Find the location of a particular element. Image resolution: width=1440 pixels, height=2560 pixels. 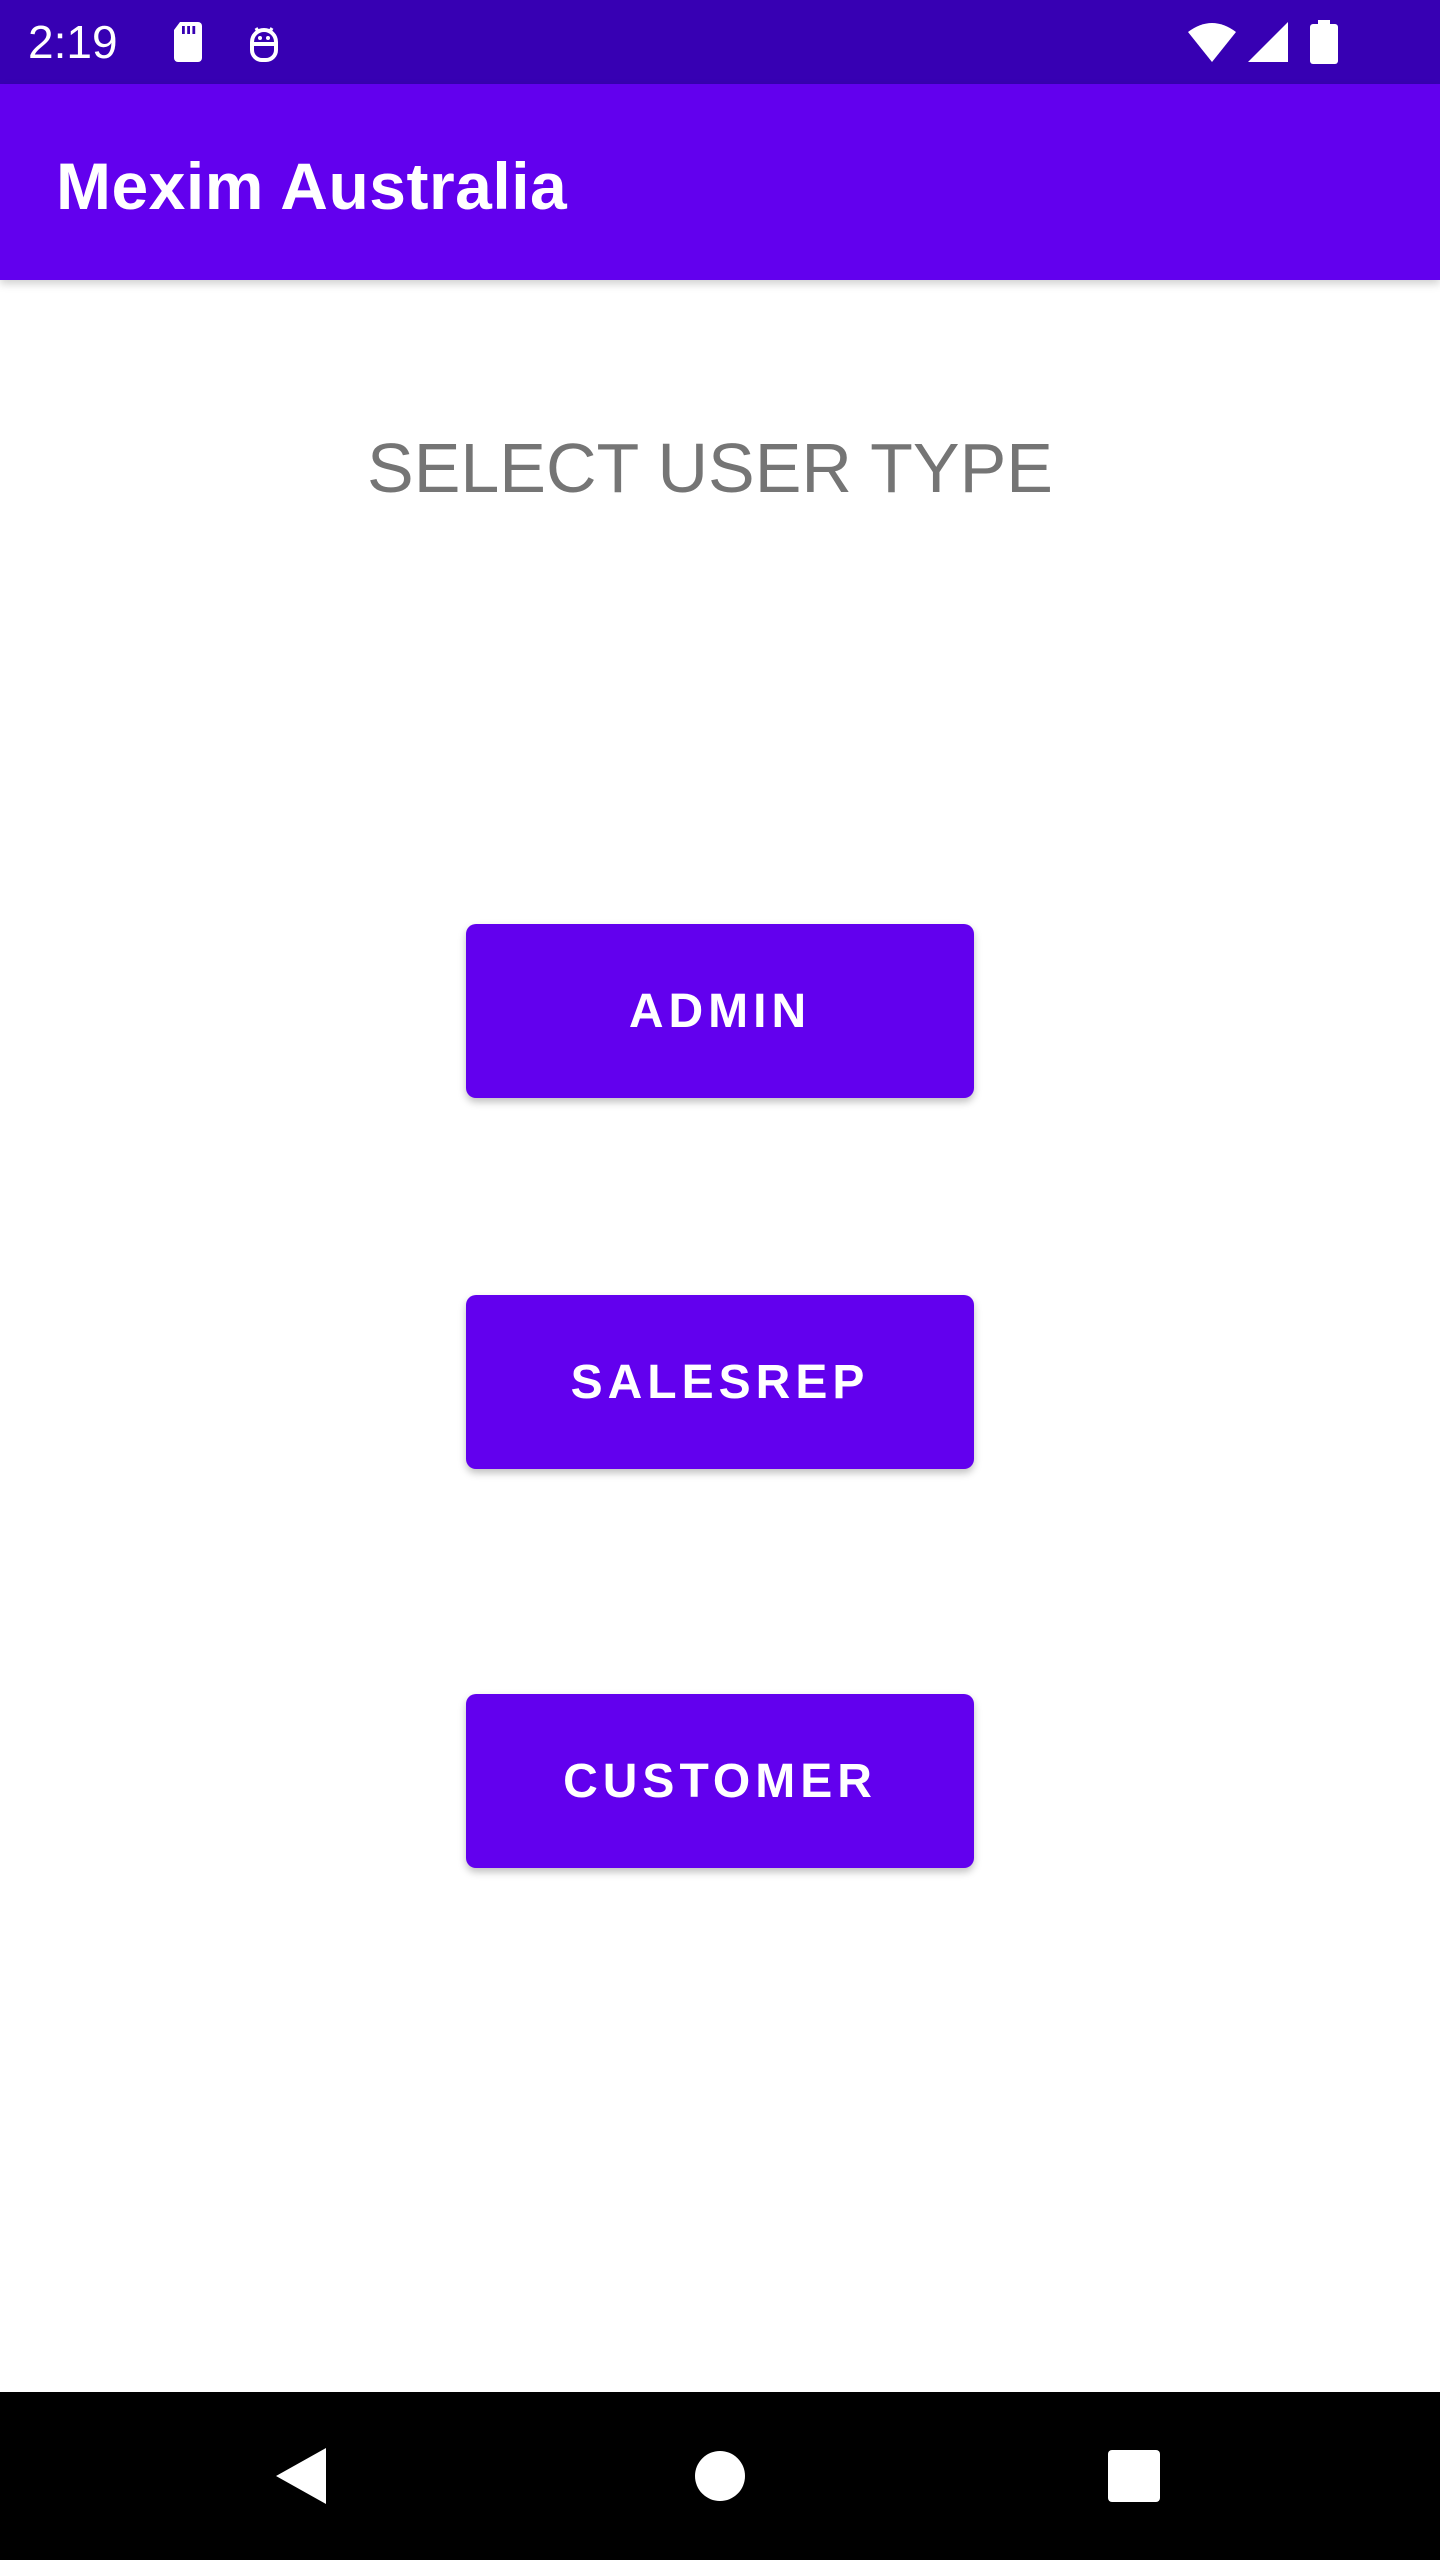

page-heading: SELECT USER TYPE is located at coordinates (710, 468).